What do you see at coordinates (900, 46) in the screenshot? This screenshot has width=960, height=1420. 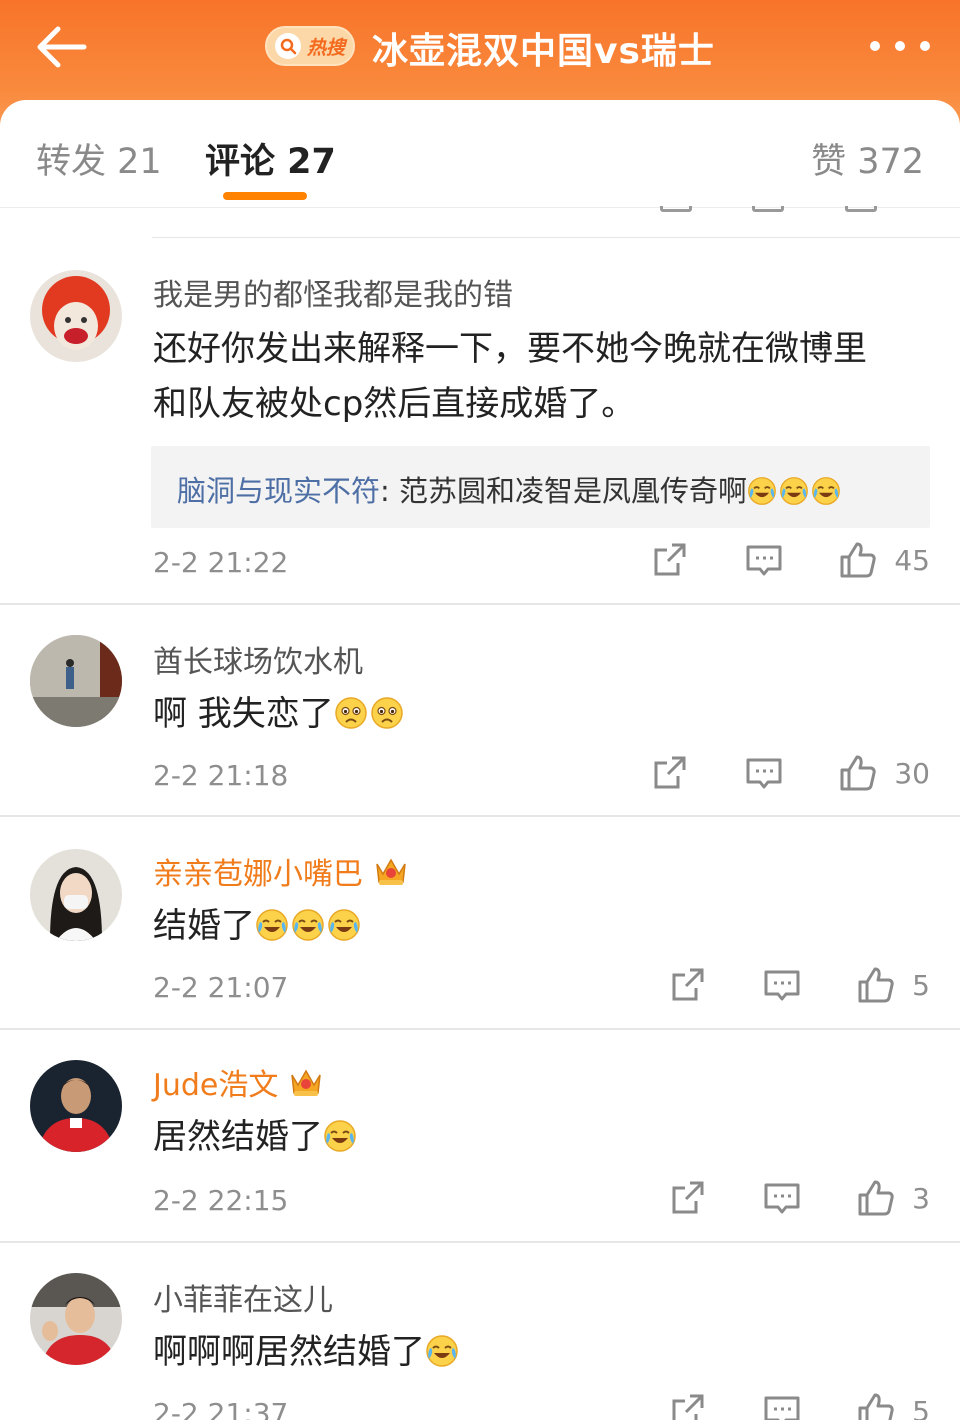 I see `more-button` at bounding box center [900, 46].